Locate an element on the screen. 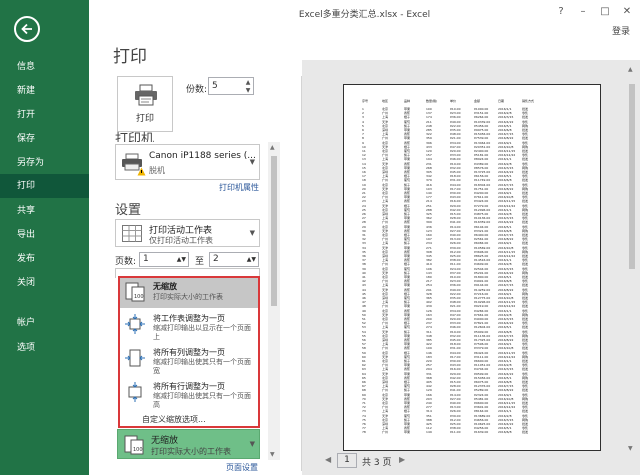 The image size is (640, 475). menu-item-no-scaling: 100 无缩放 打印实际大小的工作表 is located at coordinates (189, 293).